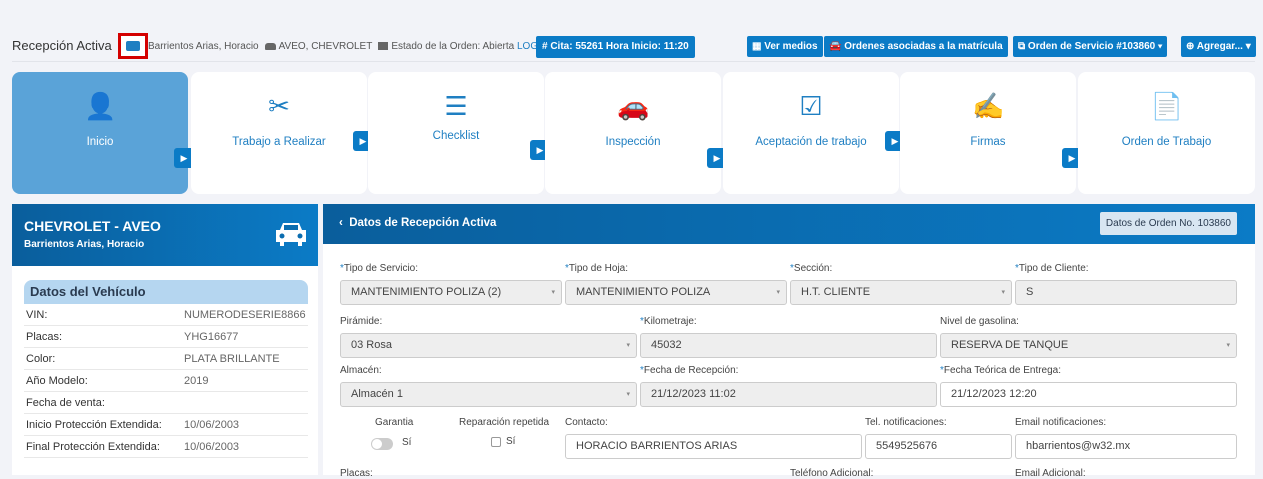  What do you see at coordinates (270, 46) in the screenshot?
I see `car-icon` at bounding box center [270, 46].